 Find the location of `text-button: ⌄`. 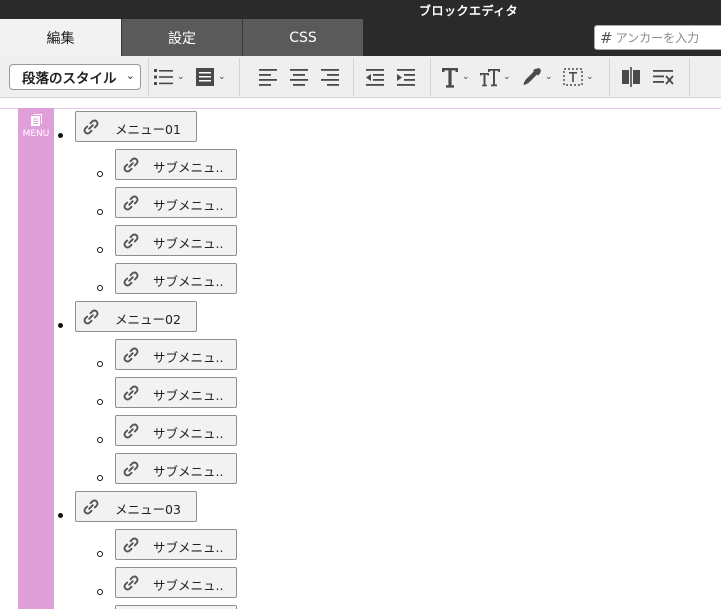

text-button: ⌄ is located at coordinates (455, 77).